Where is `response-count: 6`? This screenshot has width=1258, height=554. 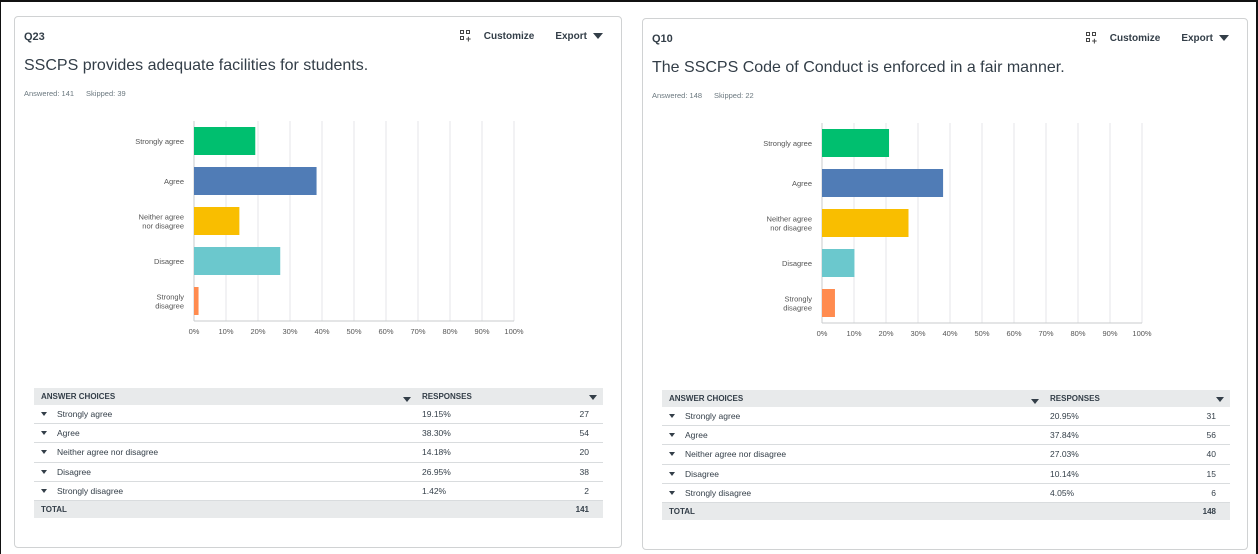 response-count: 6 is located at coordinates (1213, 492).